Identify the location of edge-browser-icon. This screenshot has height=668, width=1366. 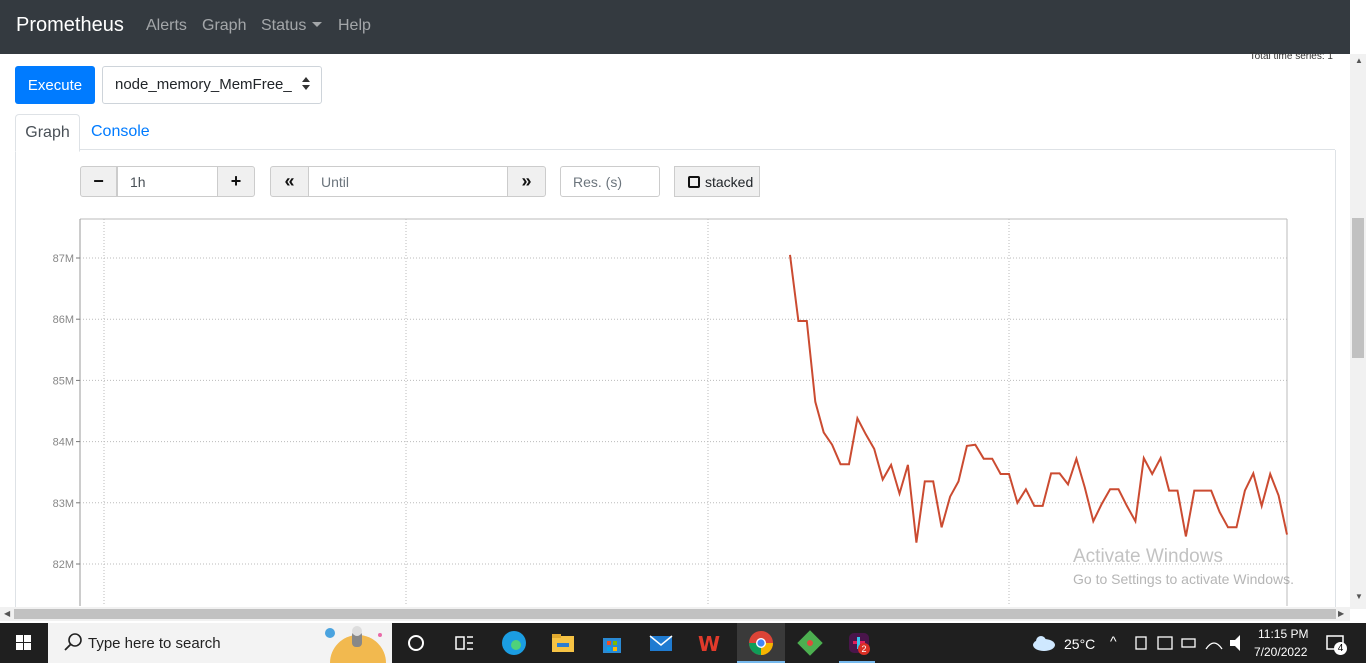
(514, 643).